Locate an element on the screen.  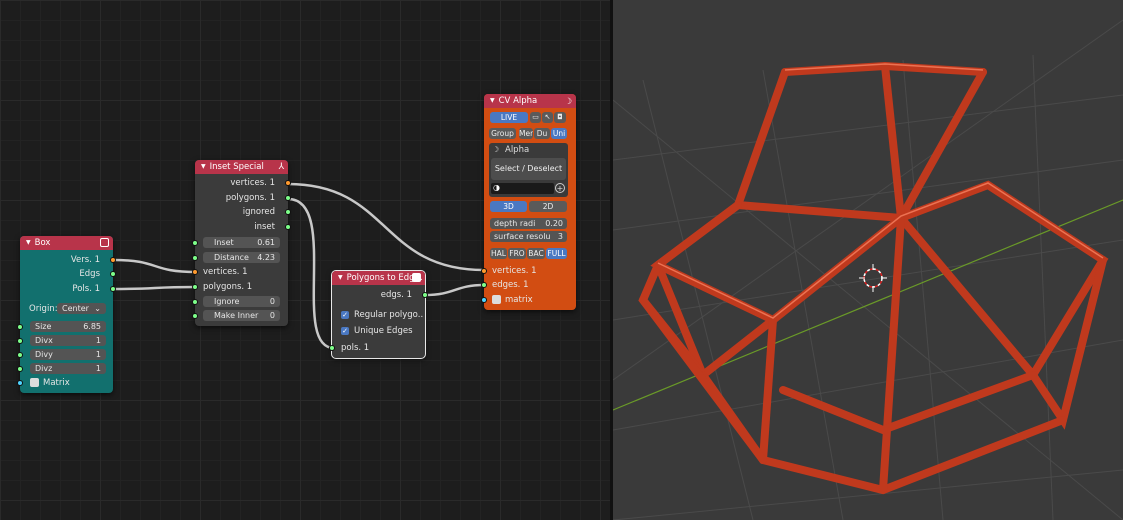
depth-radius-field: depth radi 0.20 is located at coordinates (528, 223).